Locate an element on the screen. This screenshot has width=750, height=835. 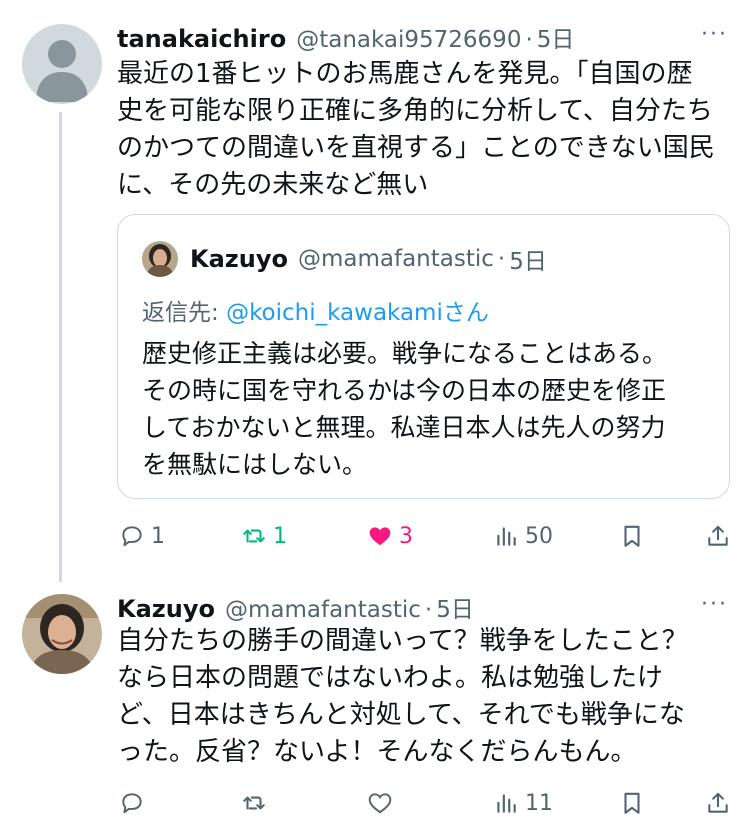
reply-button is located at coordinates (135, 803).